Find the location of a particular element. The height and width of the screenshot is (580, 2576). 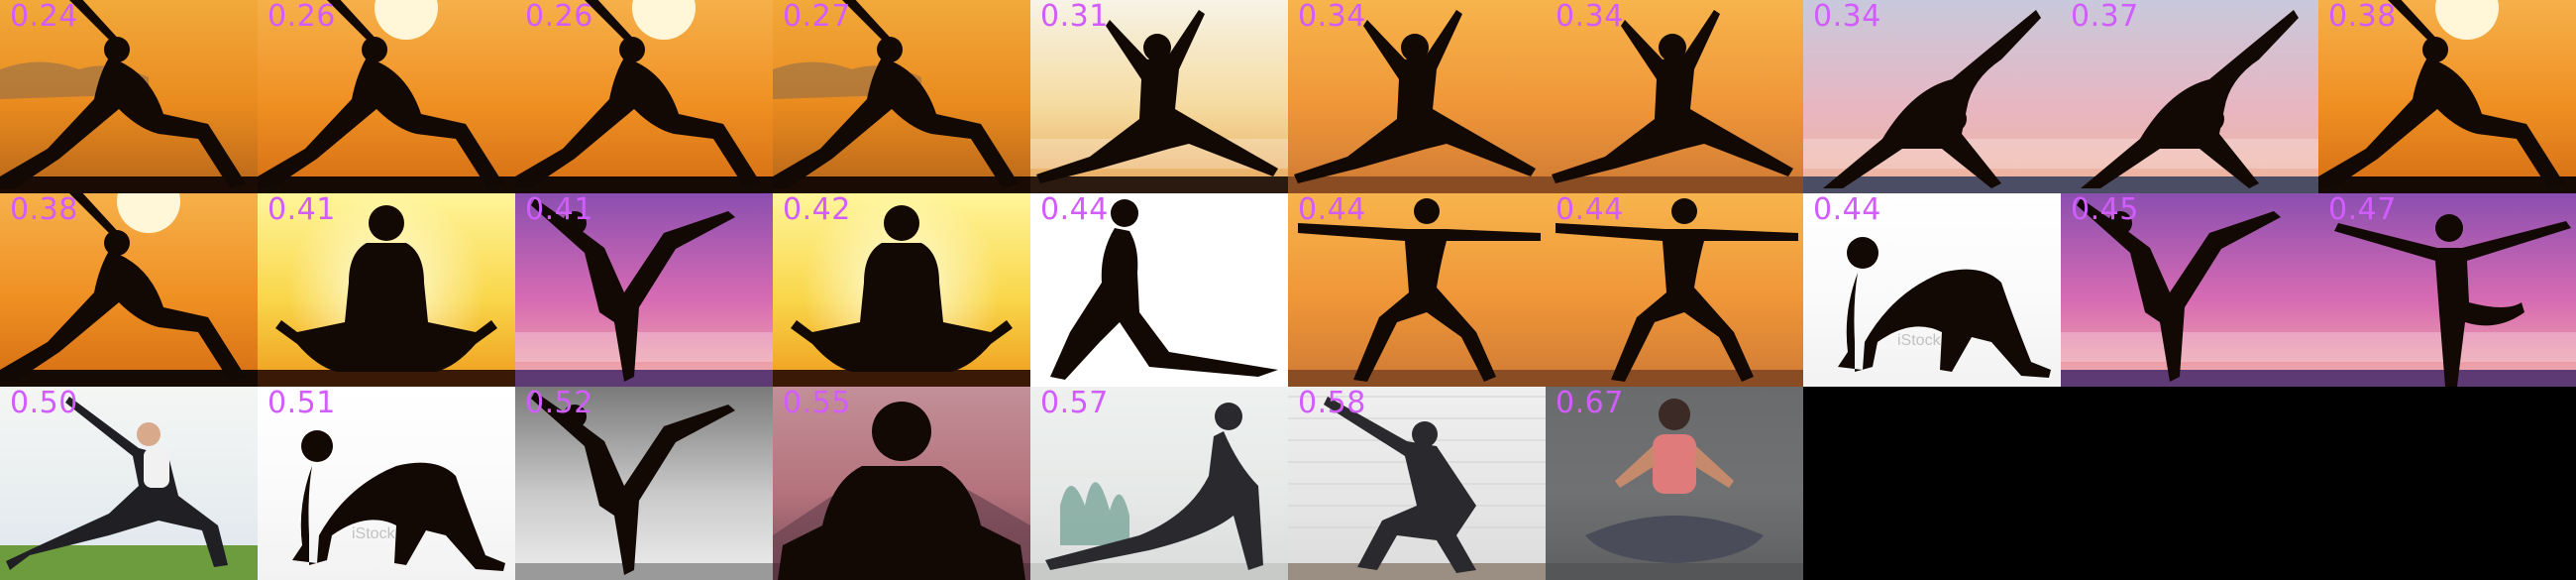

thumbnail-cell: 0.57 is located at coordinates (1159, 483).